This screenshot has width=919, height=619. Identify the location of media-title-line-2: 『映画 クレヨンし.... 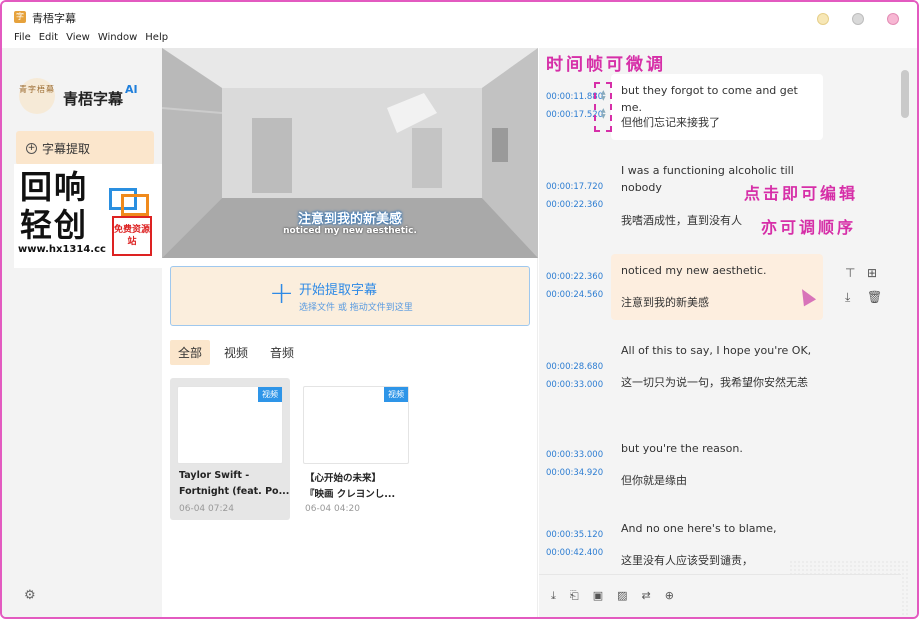
(350, 494).